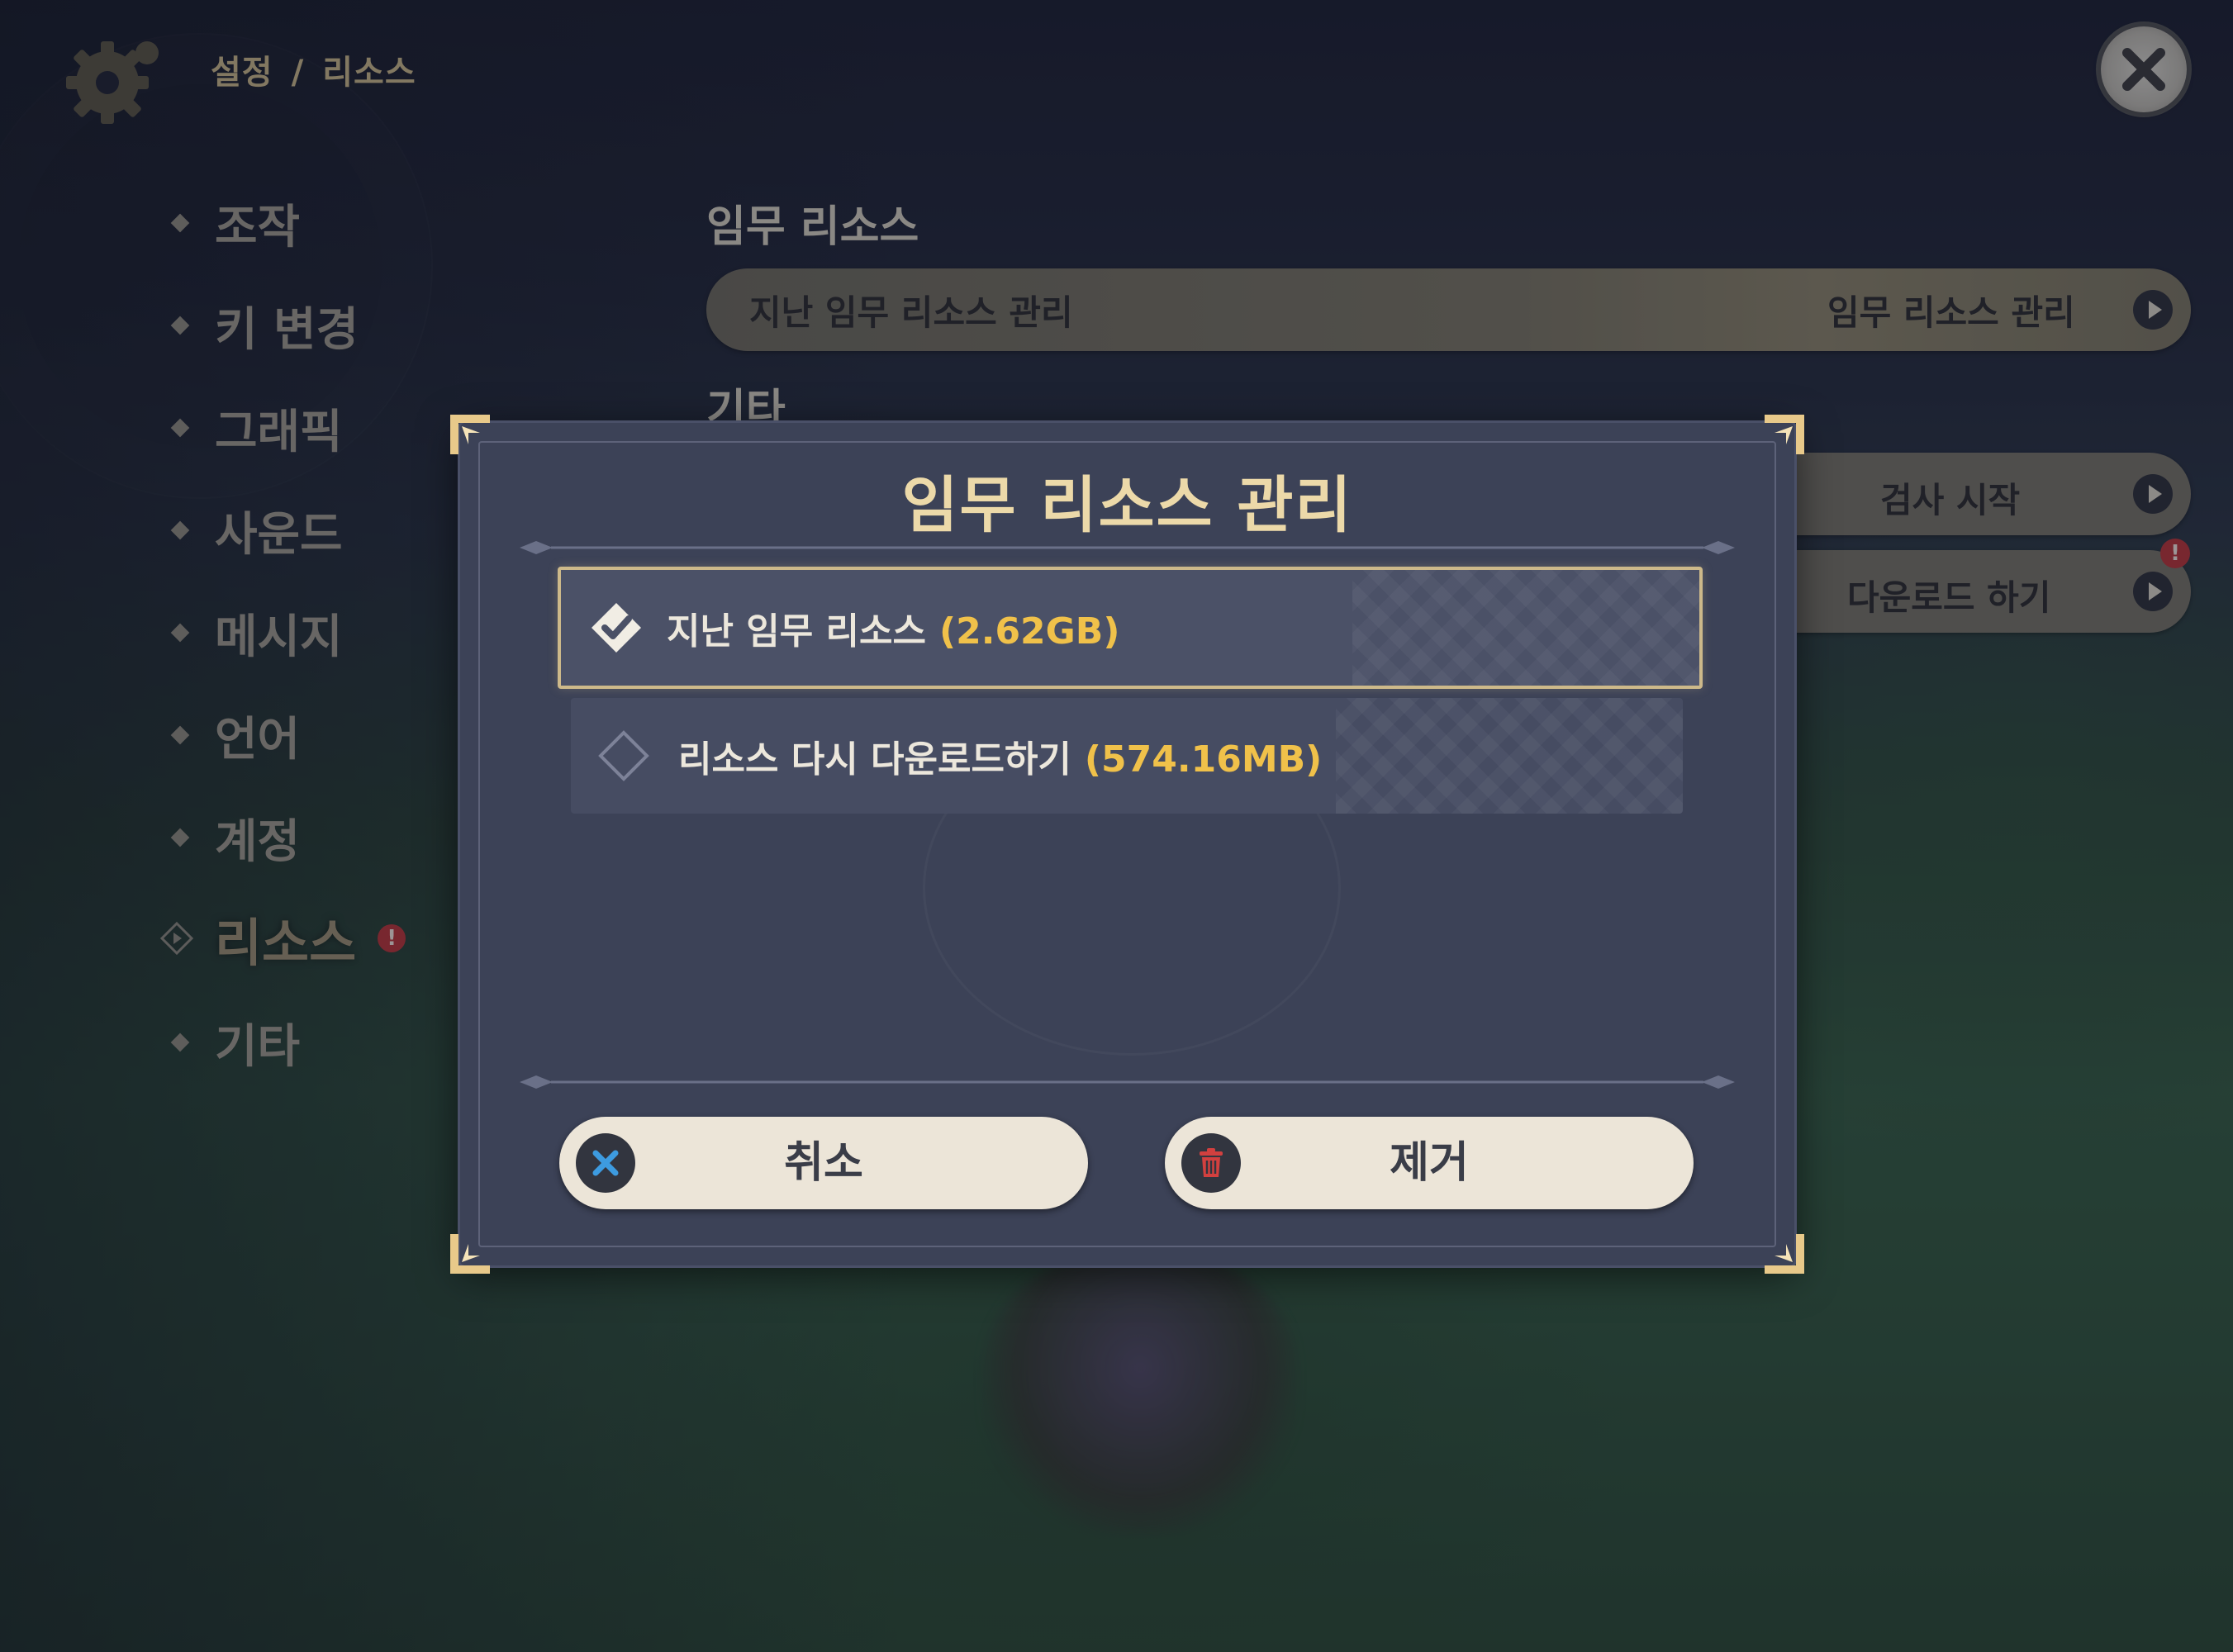 This screenshot has height=1652, width=2233. Describe the element at coordinates (1203, 759) in the screenshot. I see `option-size: (574.16MB)` at that location.